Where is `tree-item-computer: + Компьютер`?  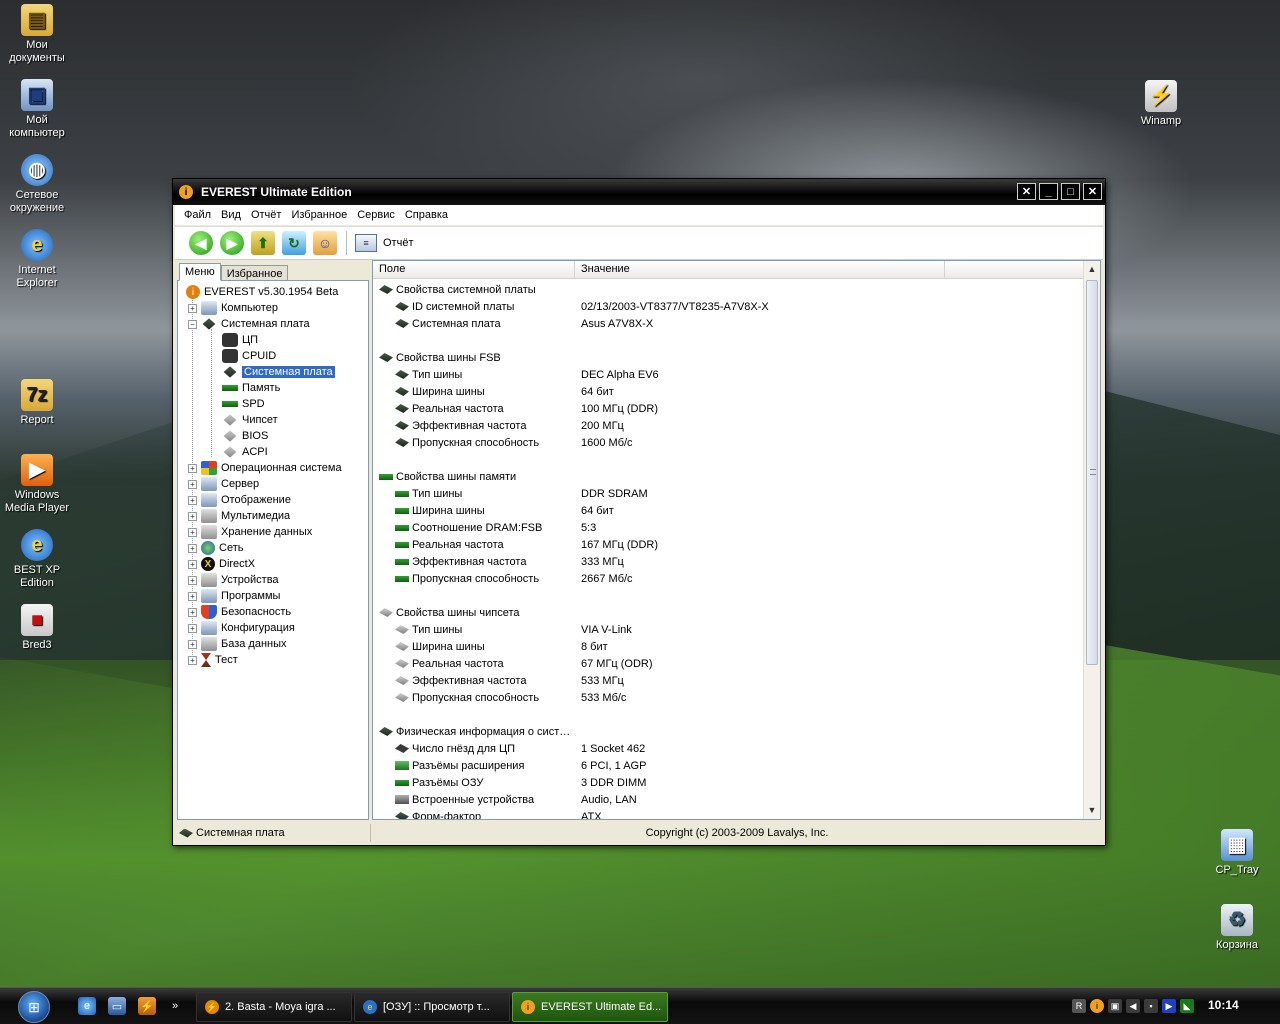 tree-item-computer: + Компьютер is located at coordinates (233, 308).